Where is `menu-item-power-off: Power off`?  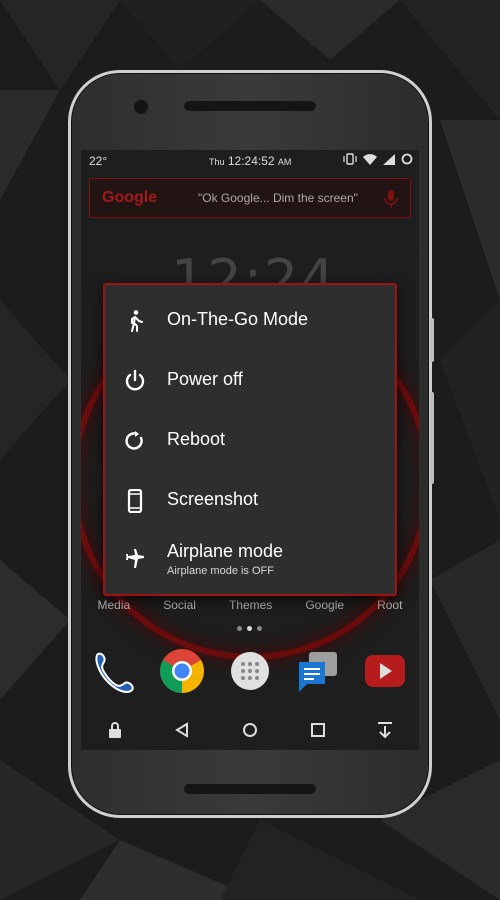
menu-item-power-off: Power off is located at coordinates (250, 381).